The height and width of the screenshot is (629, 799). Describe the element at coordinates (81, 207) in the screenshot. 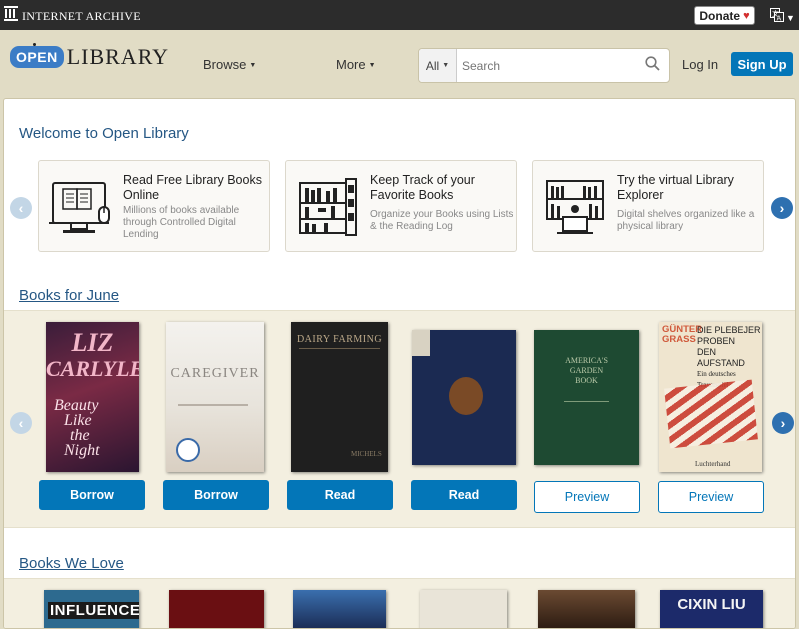

I see `computer-reading-icon` at that location.